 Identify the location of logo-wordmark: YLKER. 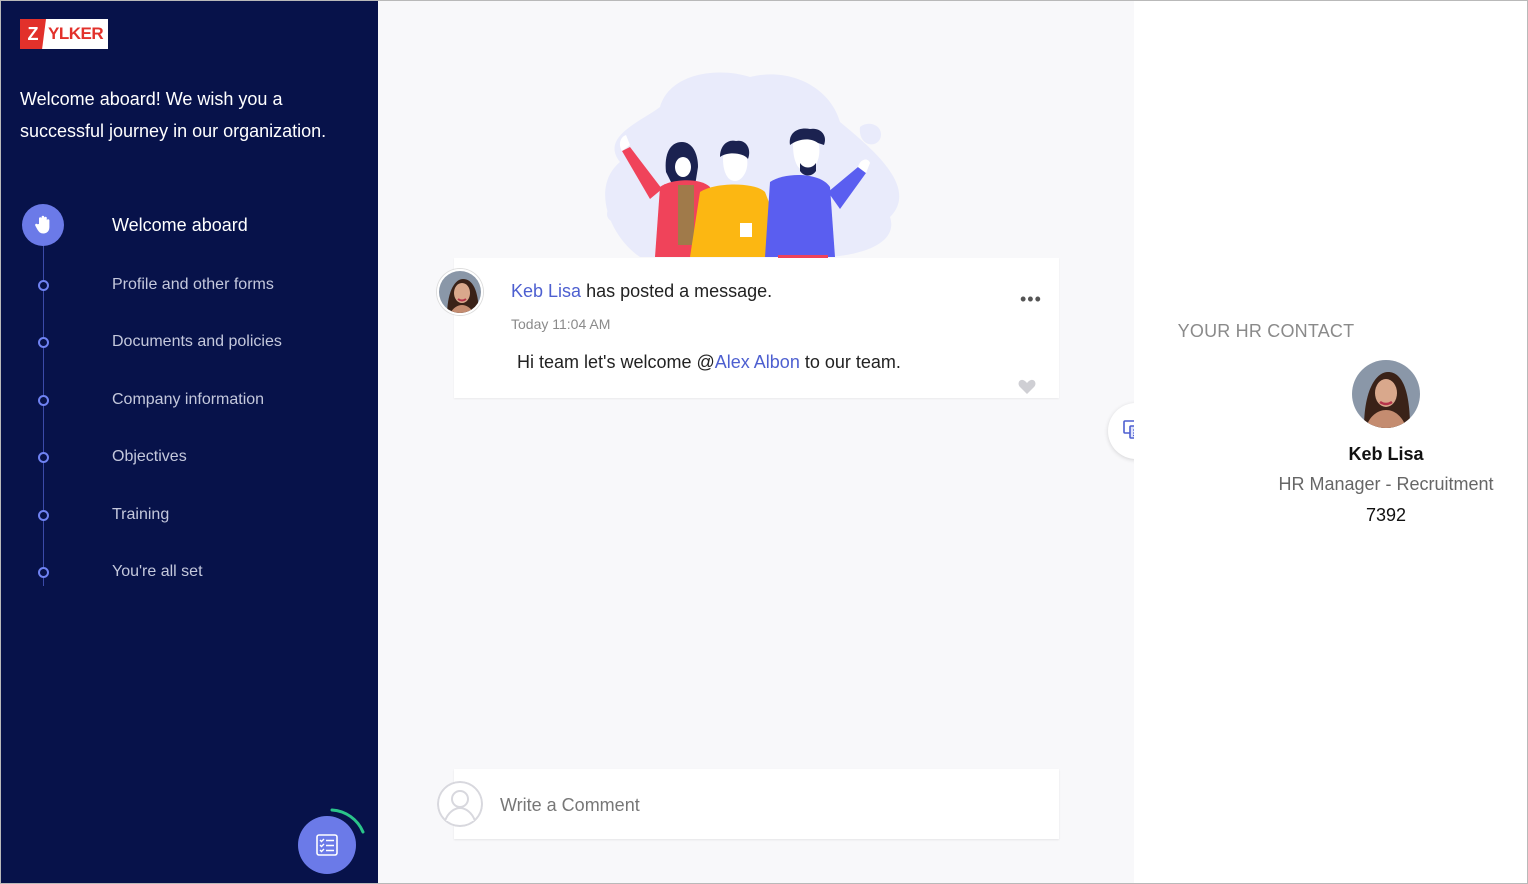
(76, 33).